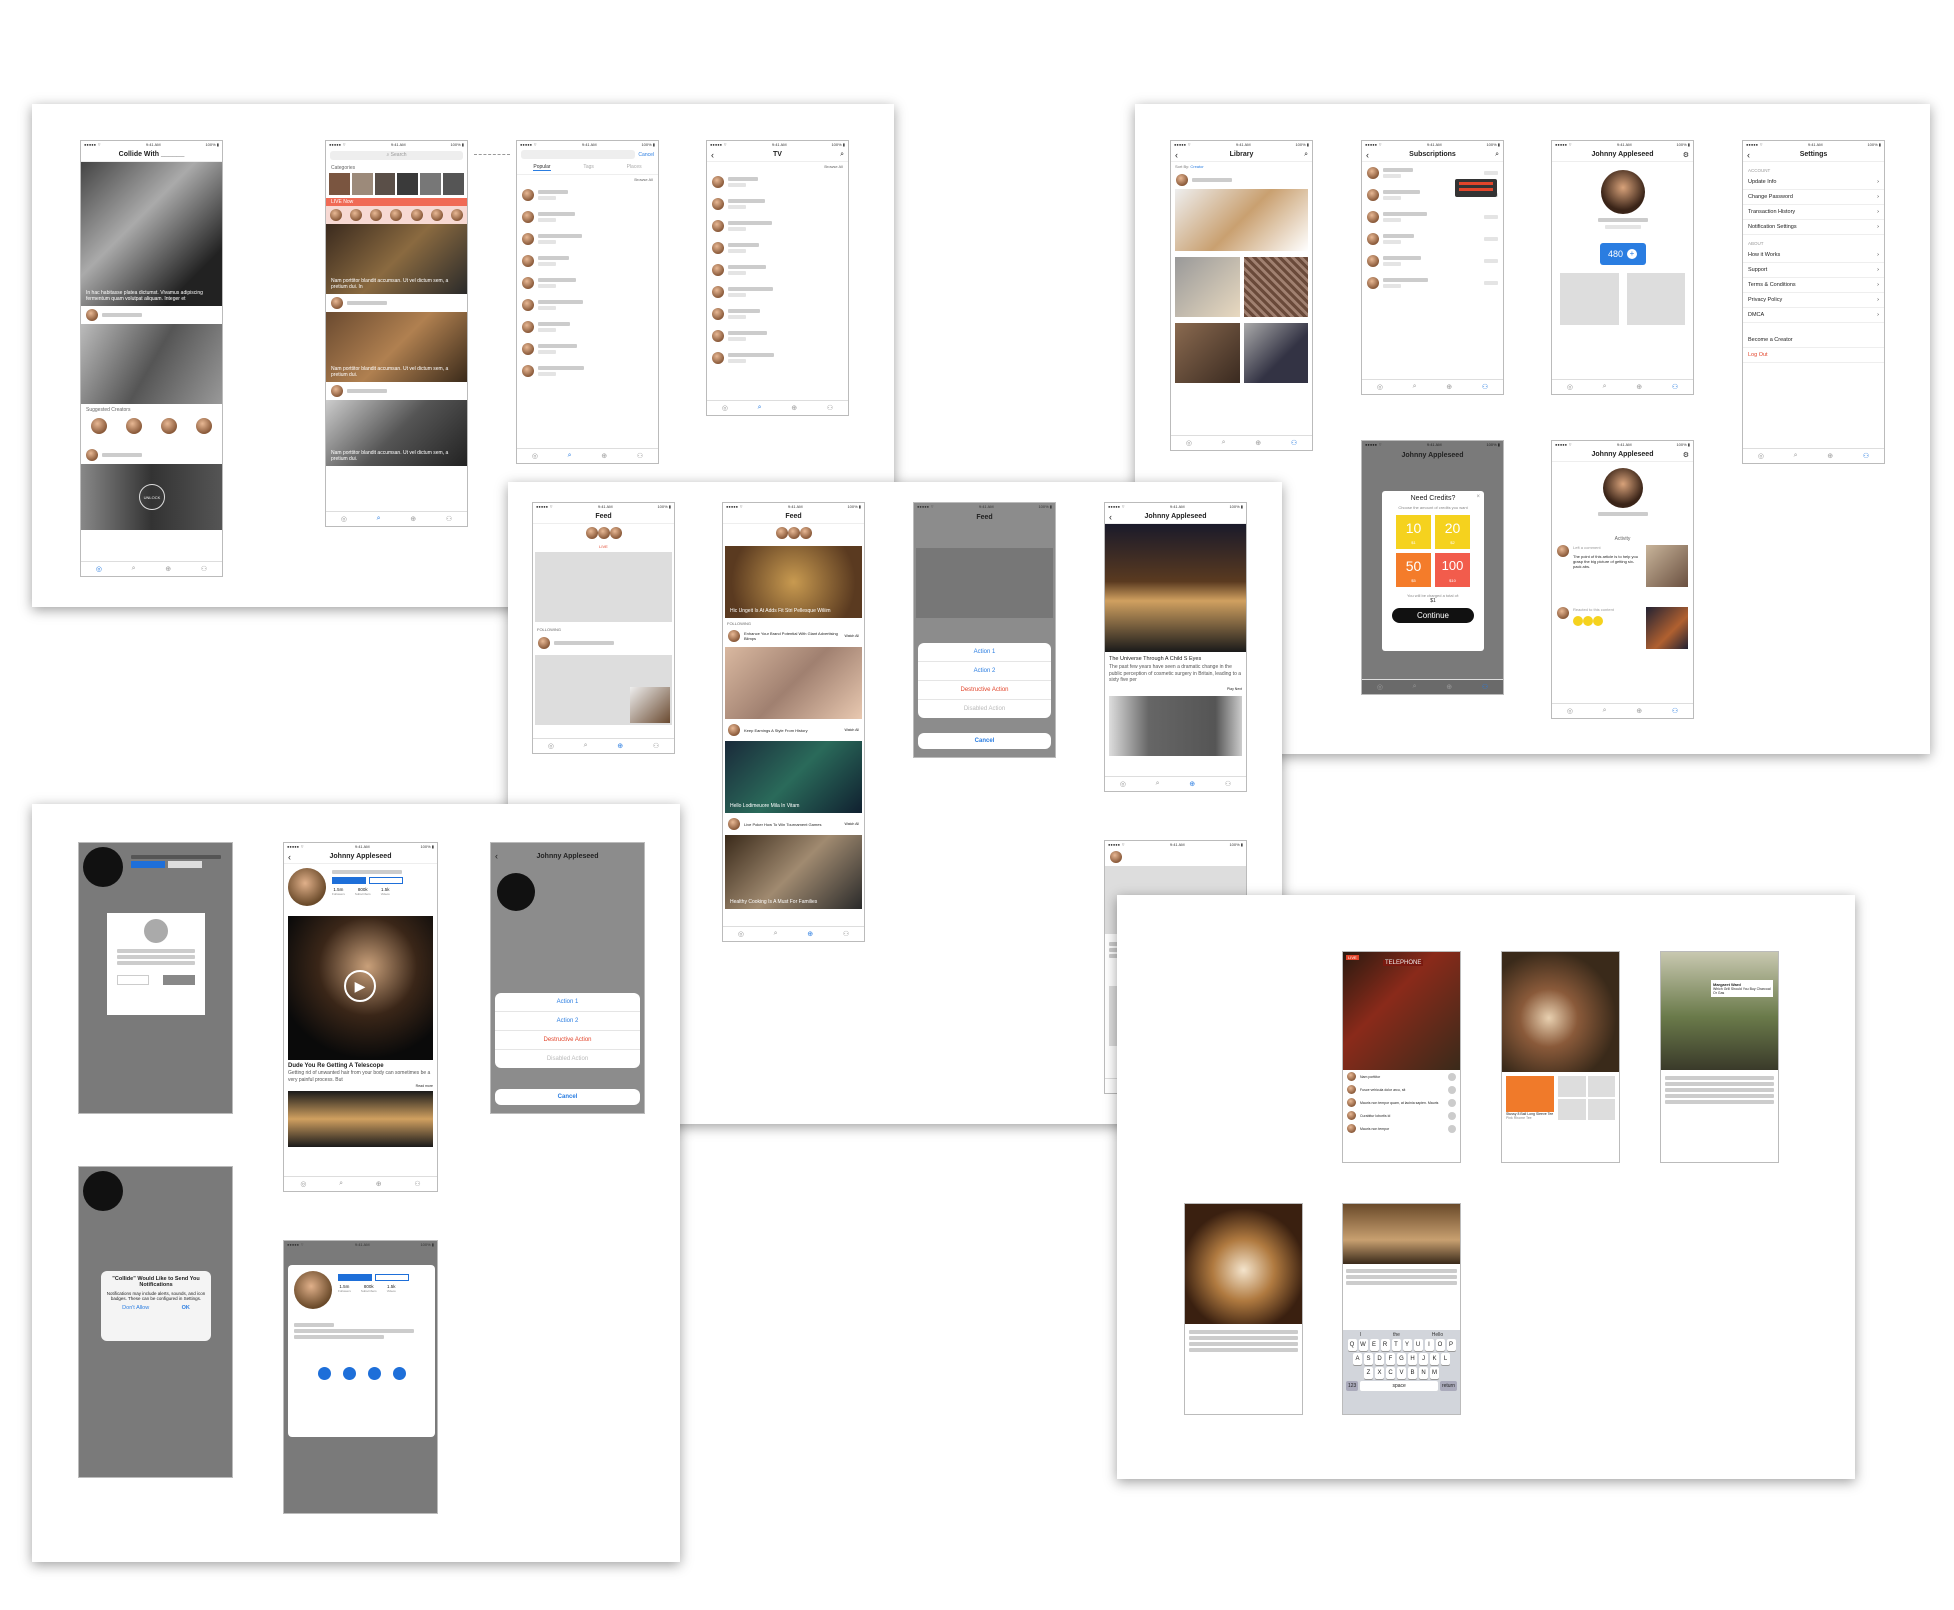  I want to click on browse-all-link: Browse All, so click(587, 179).